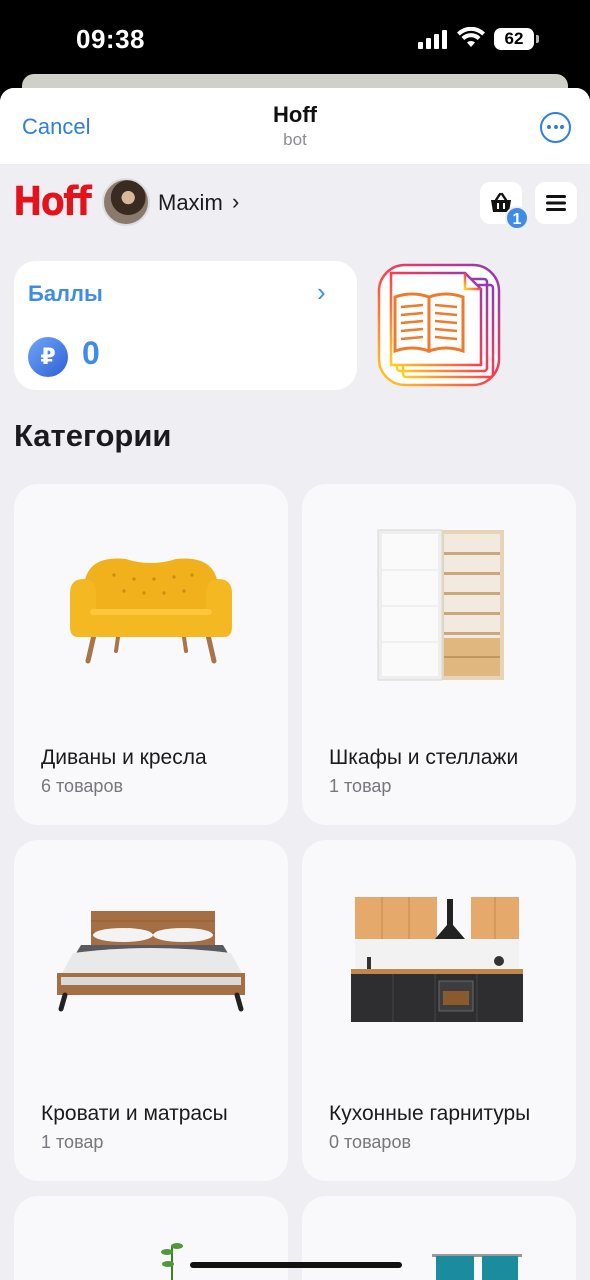  I want to click on nav-bar: Cancel Hoff bot, so click(295, 126).